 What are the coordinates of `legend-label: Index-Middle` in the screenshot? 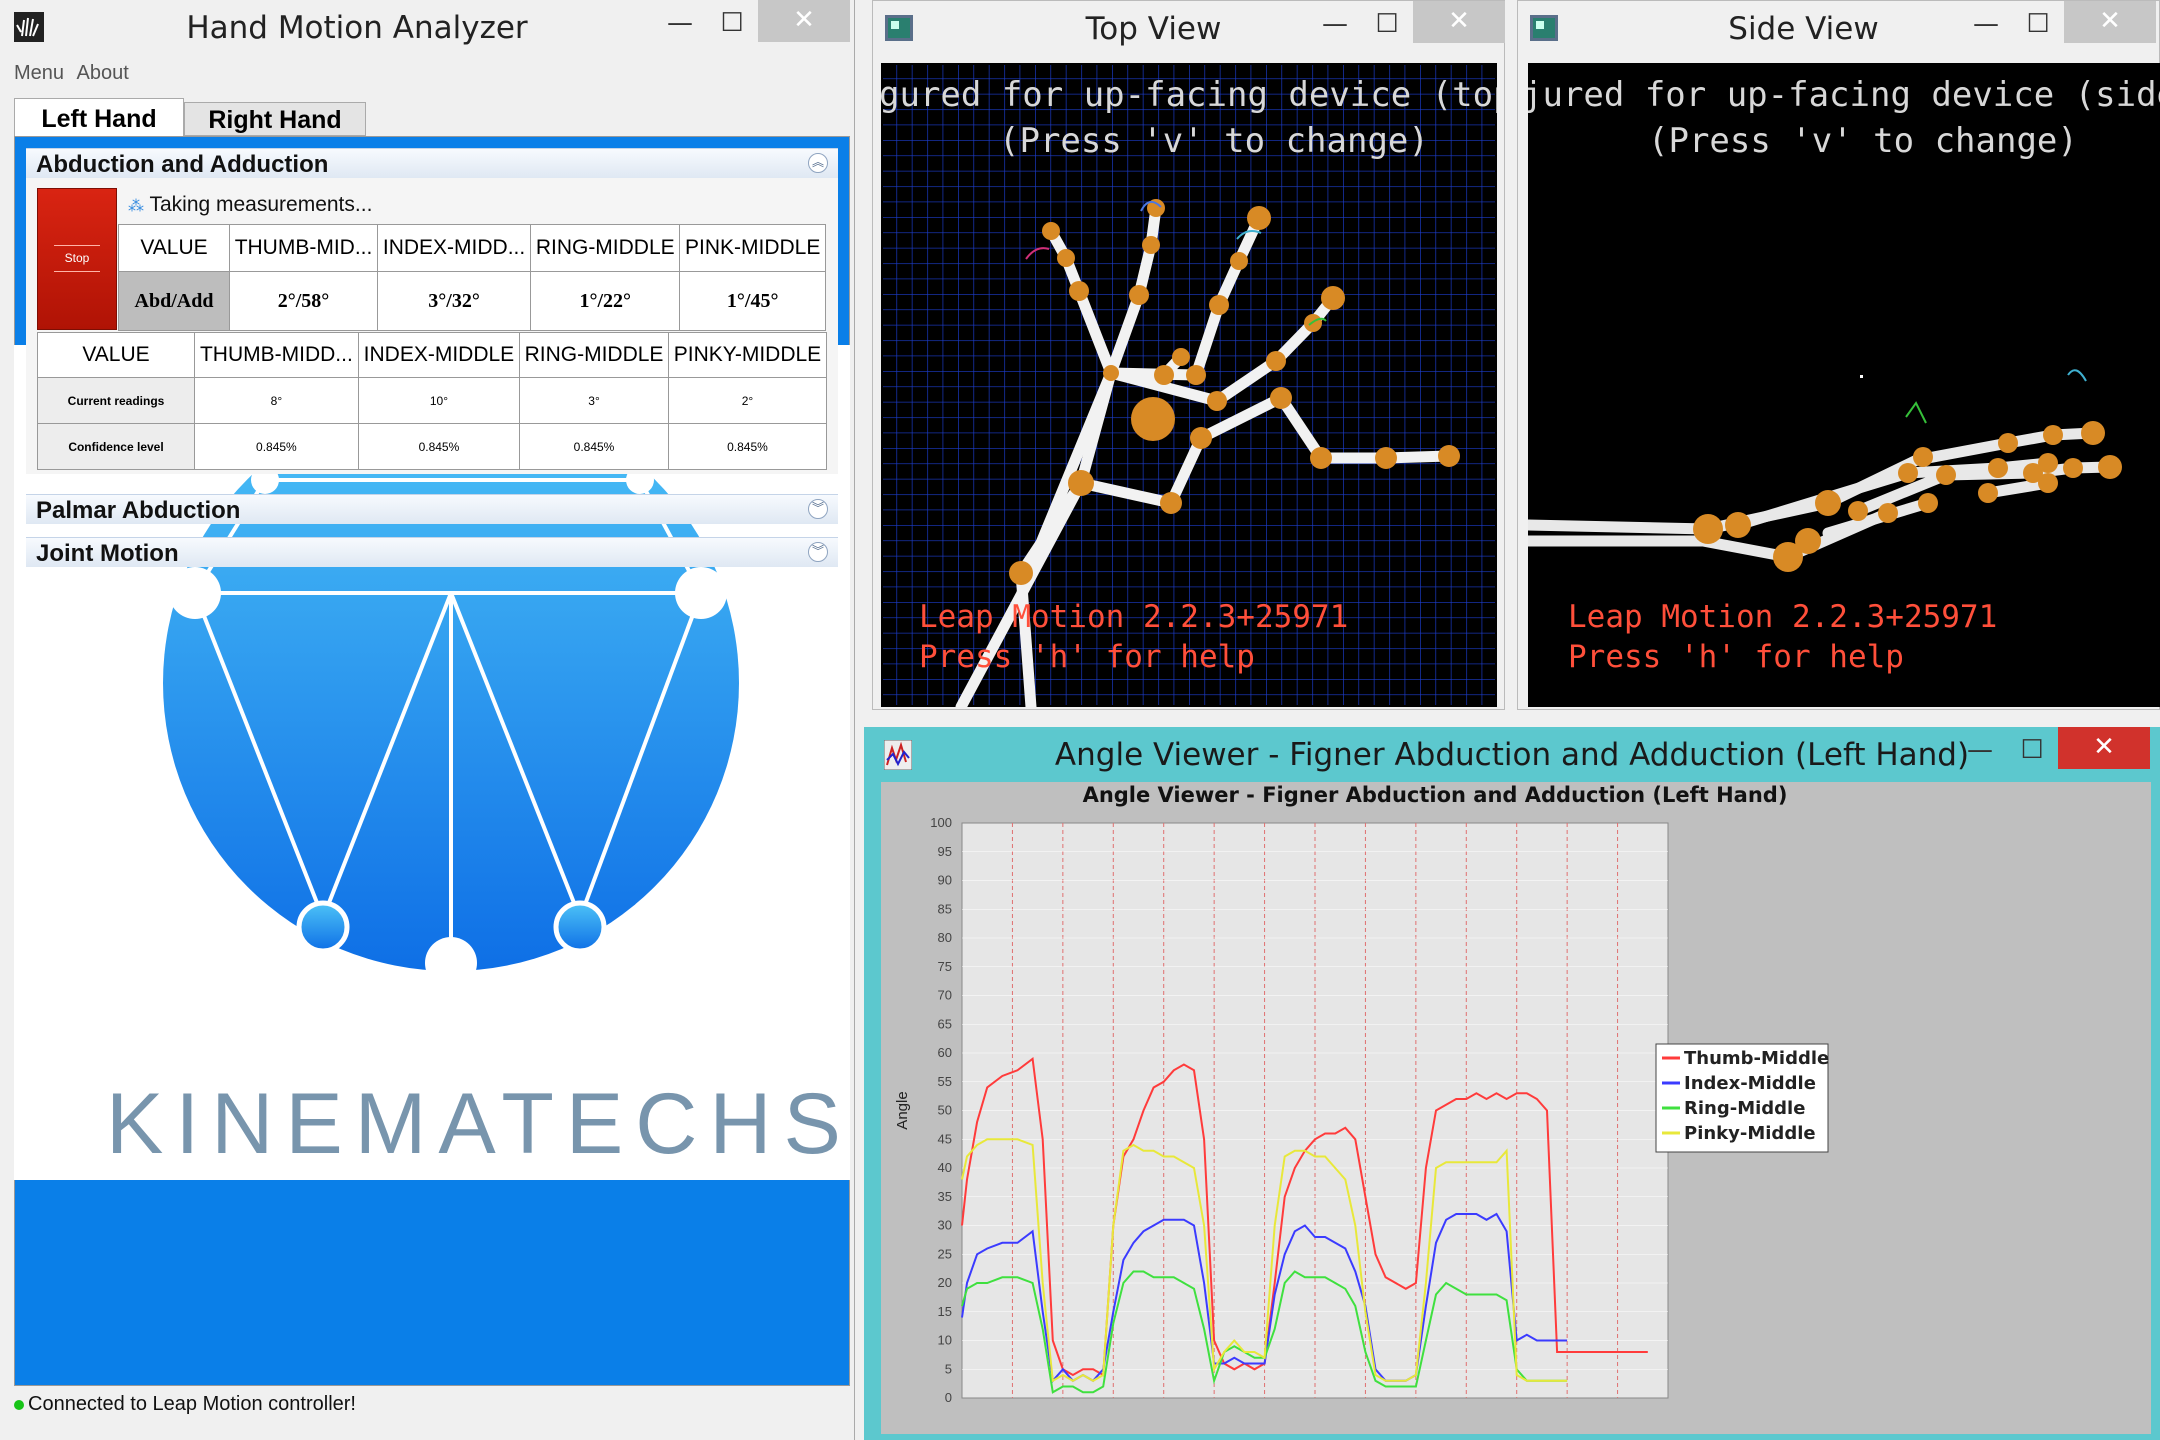 It's located at (1750, 1083).